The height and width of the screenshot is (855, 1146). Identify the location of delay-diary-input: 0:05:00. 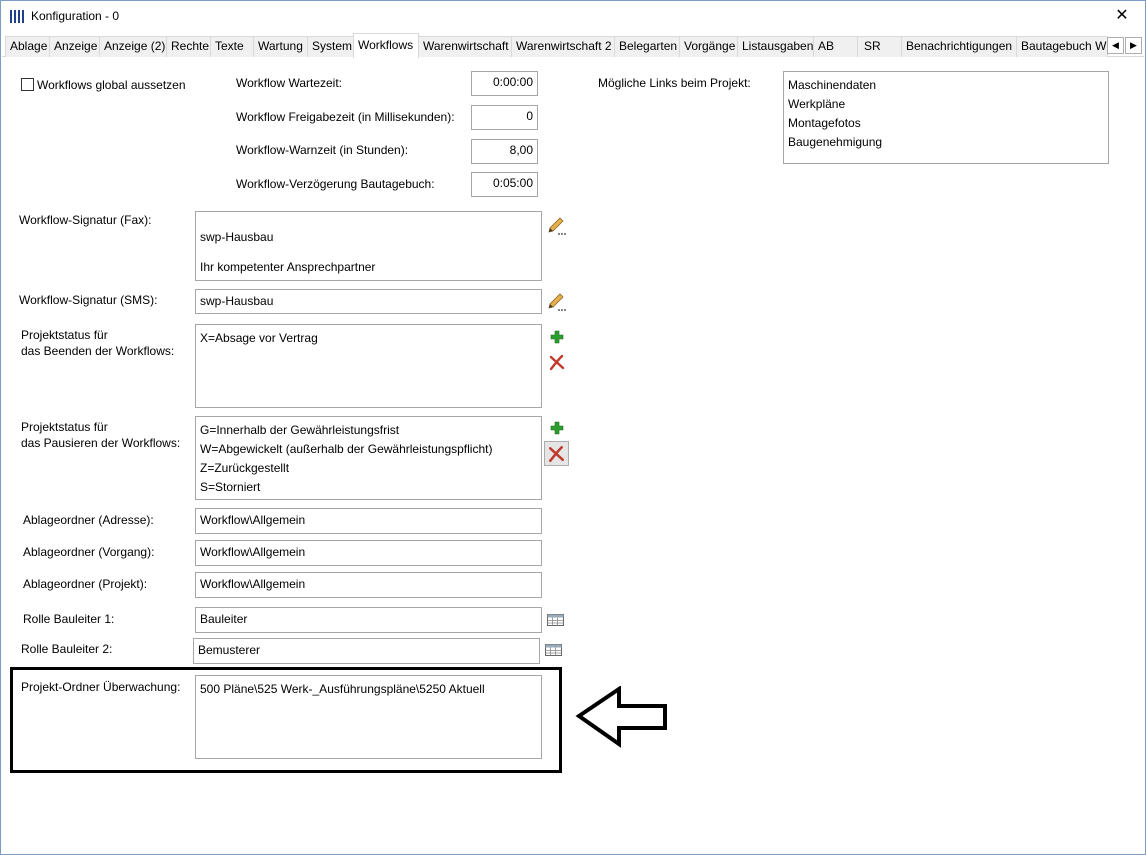
(504, 184).